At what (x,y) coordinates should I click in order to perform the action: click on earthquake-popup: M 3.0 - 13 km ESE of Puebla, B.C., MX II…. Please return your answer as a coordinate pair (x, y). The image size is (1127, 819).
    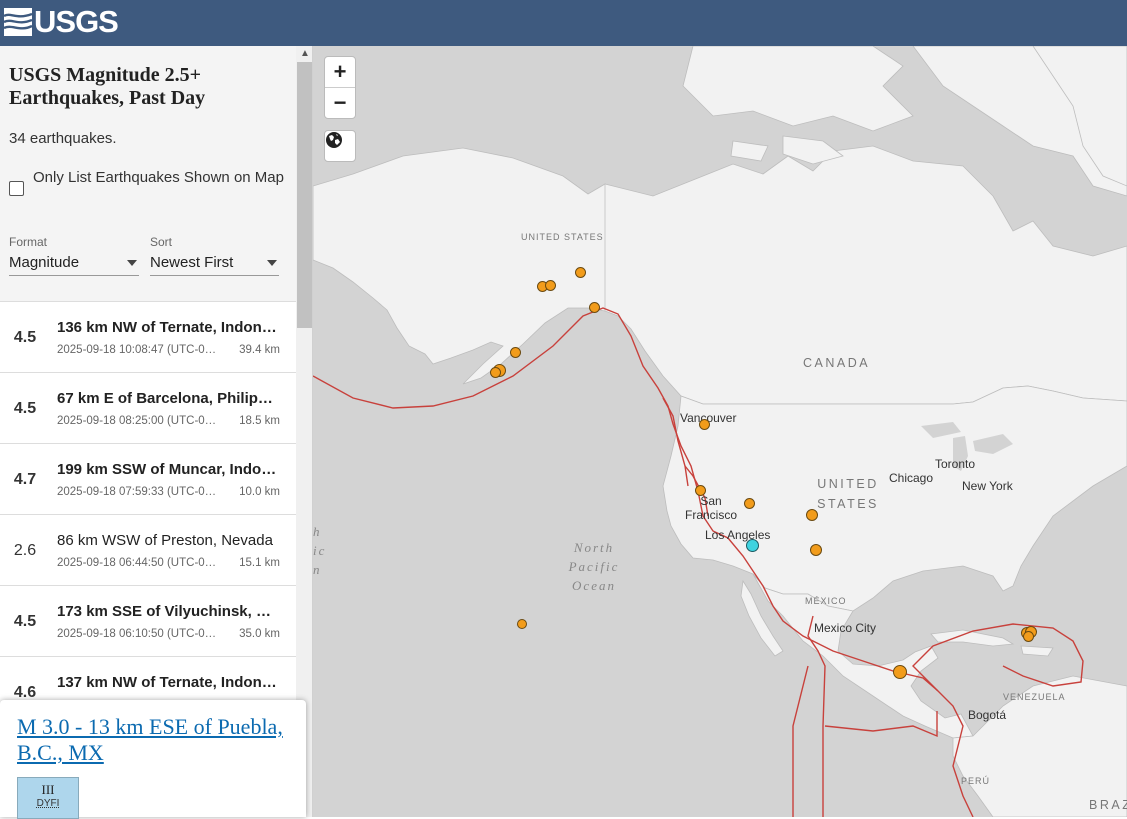
    Looking at the image, I should click on (153, 759).